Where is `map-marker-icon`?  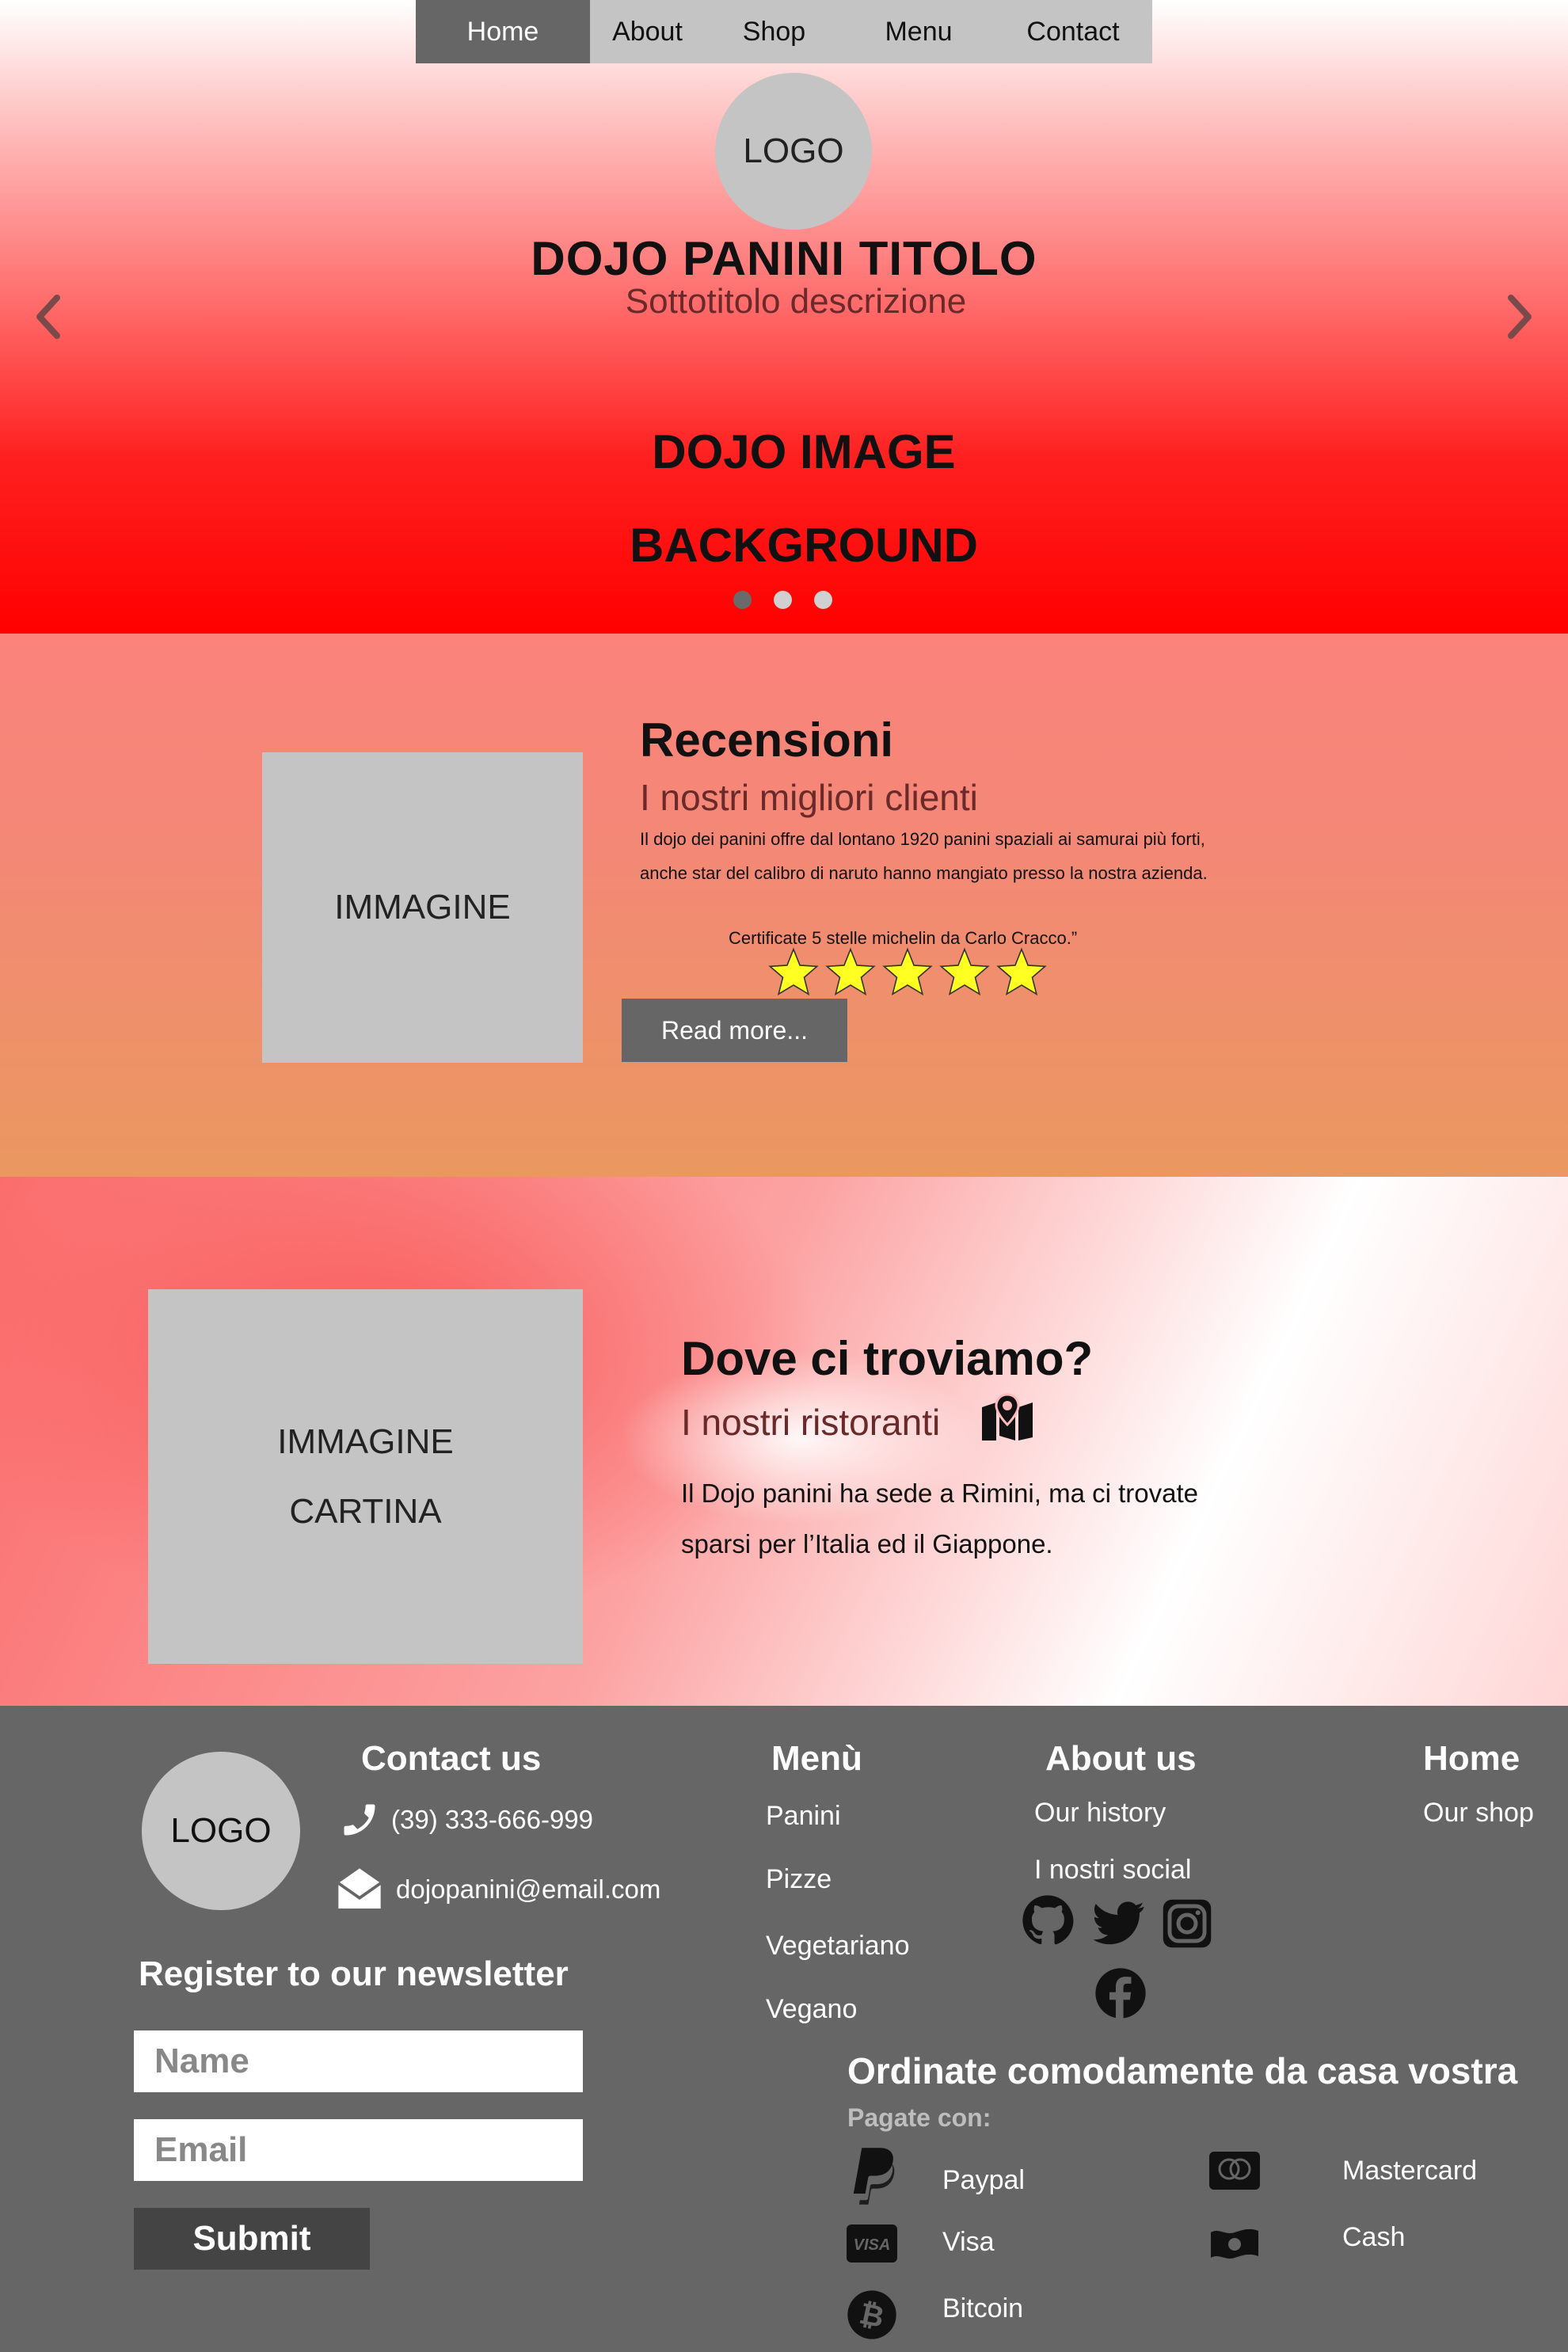
map-marker-icon is located at coordinates (1007, 1417).